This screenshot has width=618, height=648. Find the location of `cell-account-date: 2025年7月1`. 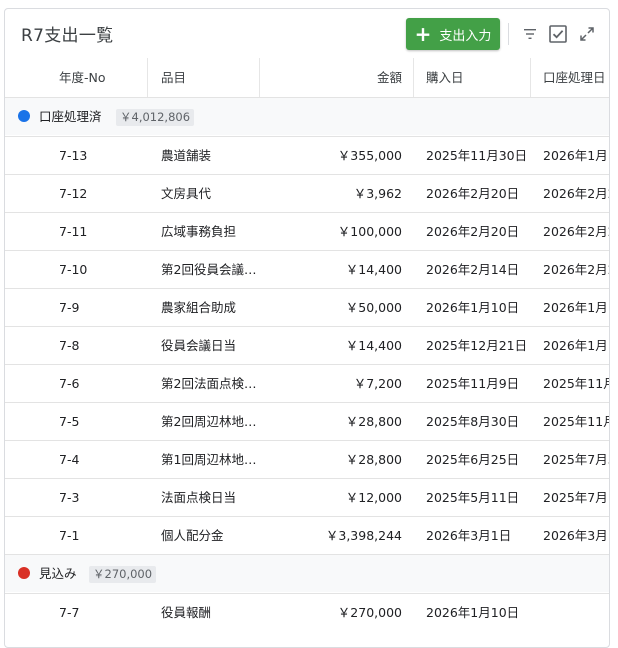

cell-account-date: 2025年7月1 is located at coordinates (576, 497).